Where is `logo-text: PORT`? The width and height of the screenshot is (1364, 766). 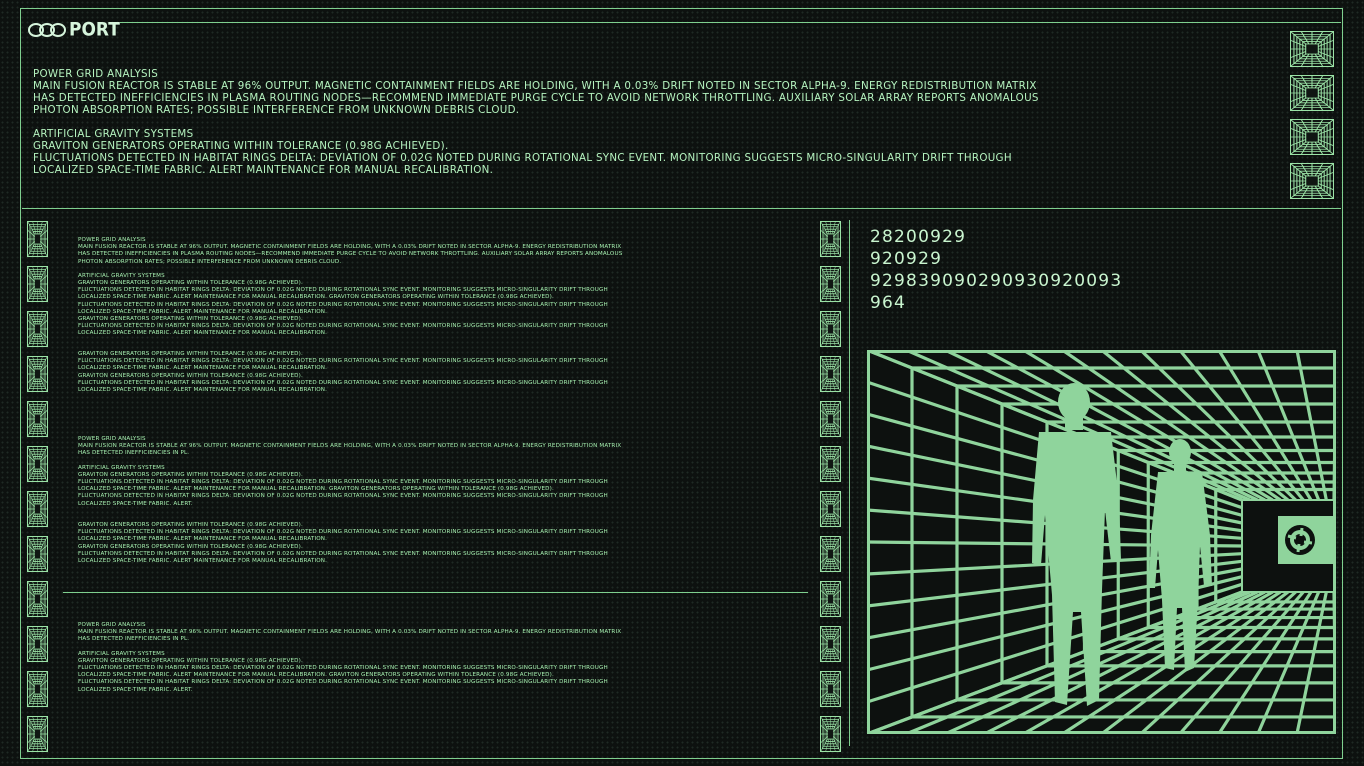 logo-text: PORT is located at coordinates (94, 30).